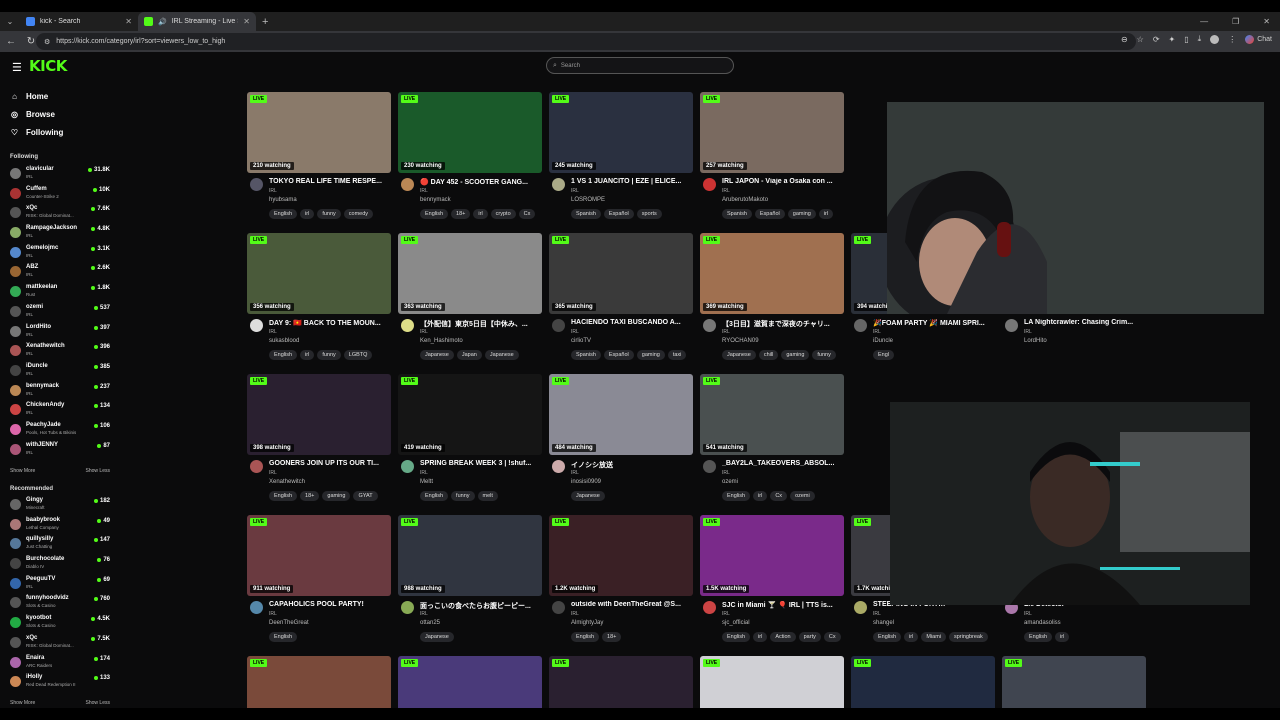 The height and width of the screenshot is (720, 1280). Describe the element at coordinates (1035, 341) in the screenshot. I see `streamer-name: LordHito` at that location.